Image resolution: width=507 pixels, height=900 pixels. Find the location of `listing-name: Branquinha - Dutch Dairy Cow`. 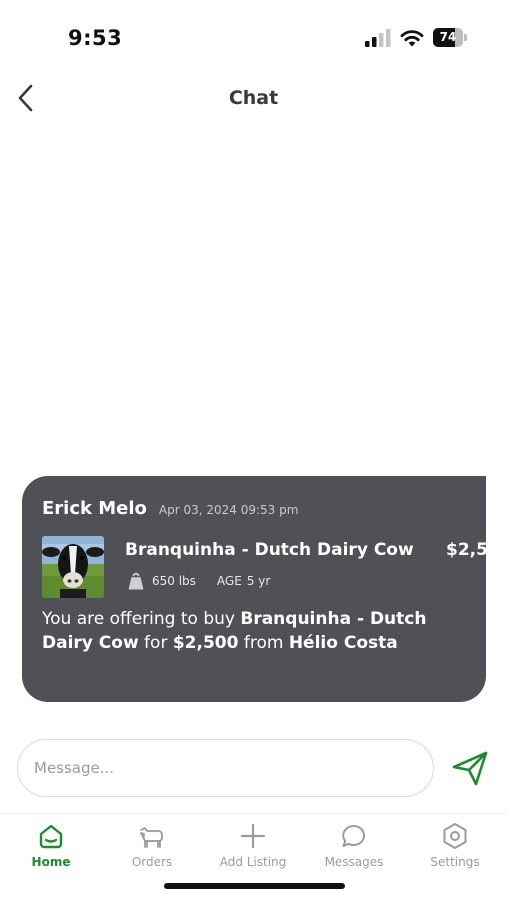

listing-name: Branquinha - Dutch Dairy Cow is located at coordinates (269, 550).